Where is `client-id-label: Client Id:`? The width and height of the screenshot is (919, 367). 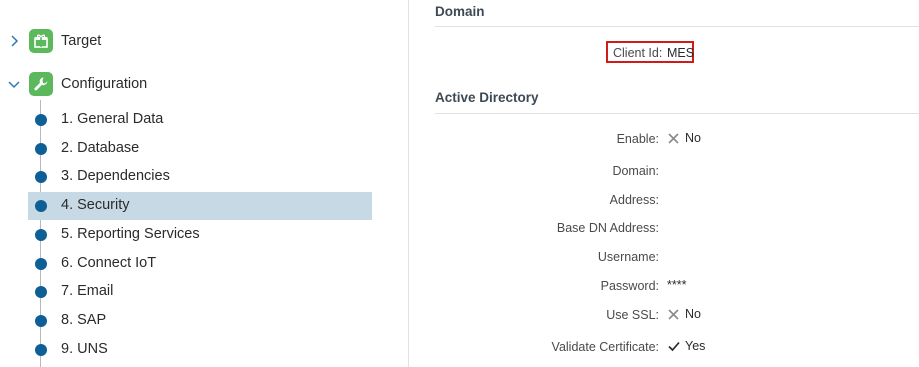
client-id-label: Client Id: is located at coordinates (638, 53).